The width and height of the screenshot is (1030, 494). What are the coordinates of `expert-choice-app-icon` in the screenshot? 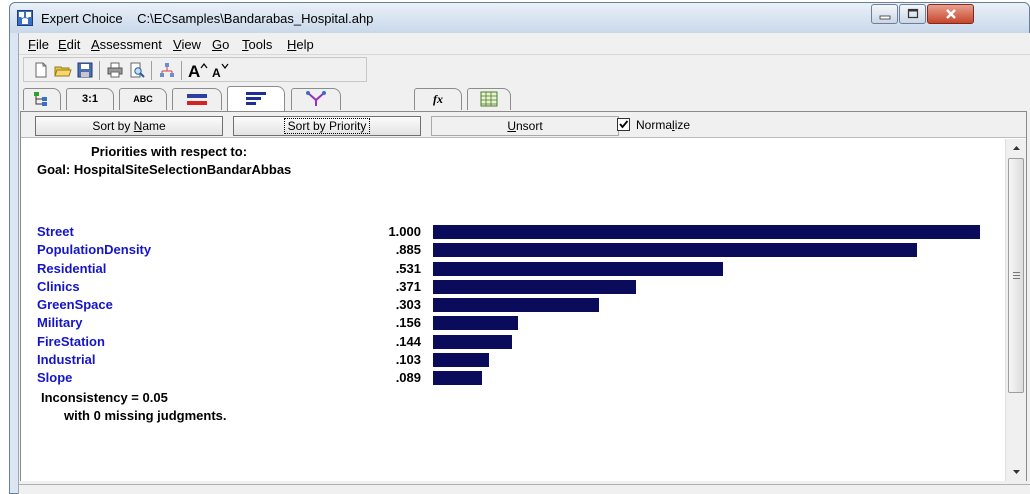 It's located at (25, 18).